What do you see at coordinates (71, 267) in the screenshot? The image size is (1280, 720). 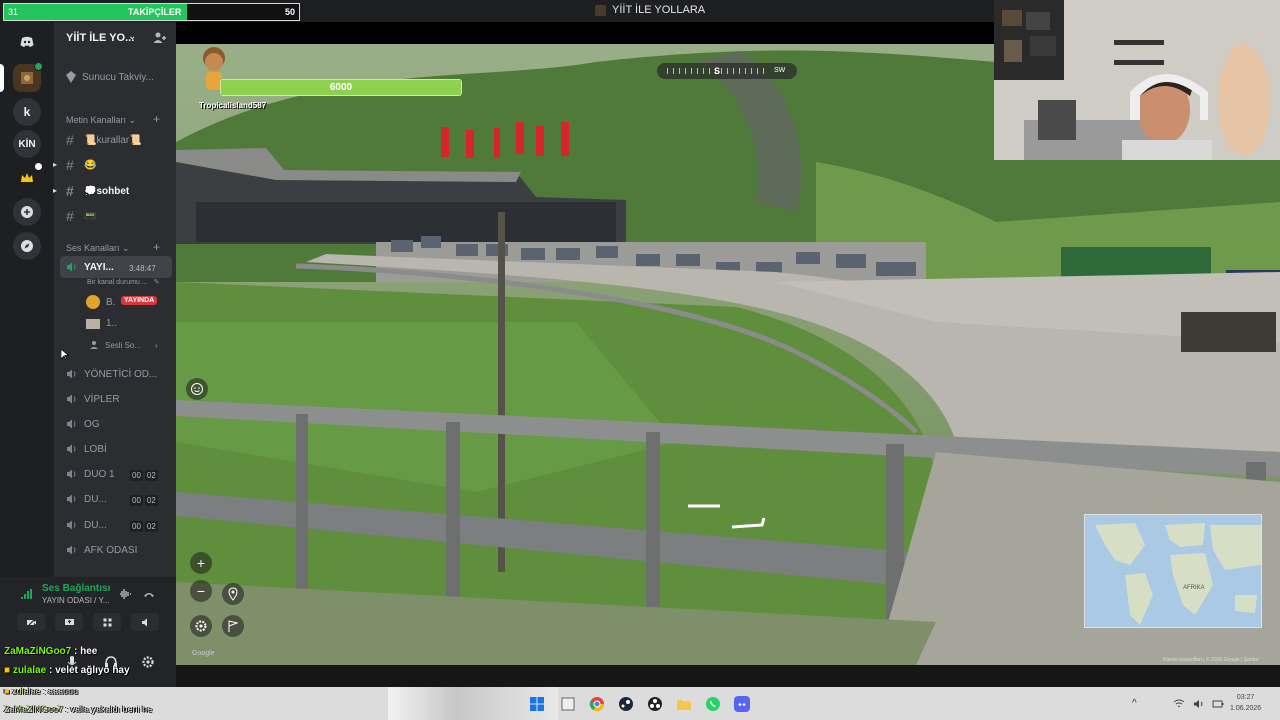 I see `stream-speaker-icon` at bounding box center [71, 267].